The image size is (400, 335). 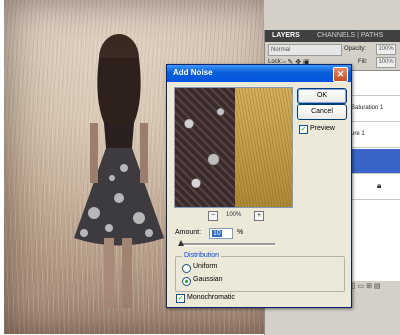 I want to click on layers-controls-row: Normal Opacity: 100%, so click(x=333, y=50).